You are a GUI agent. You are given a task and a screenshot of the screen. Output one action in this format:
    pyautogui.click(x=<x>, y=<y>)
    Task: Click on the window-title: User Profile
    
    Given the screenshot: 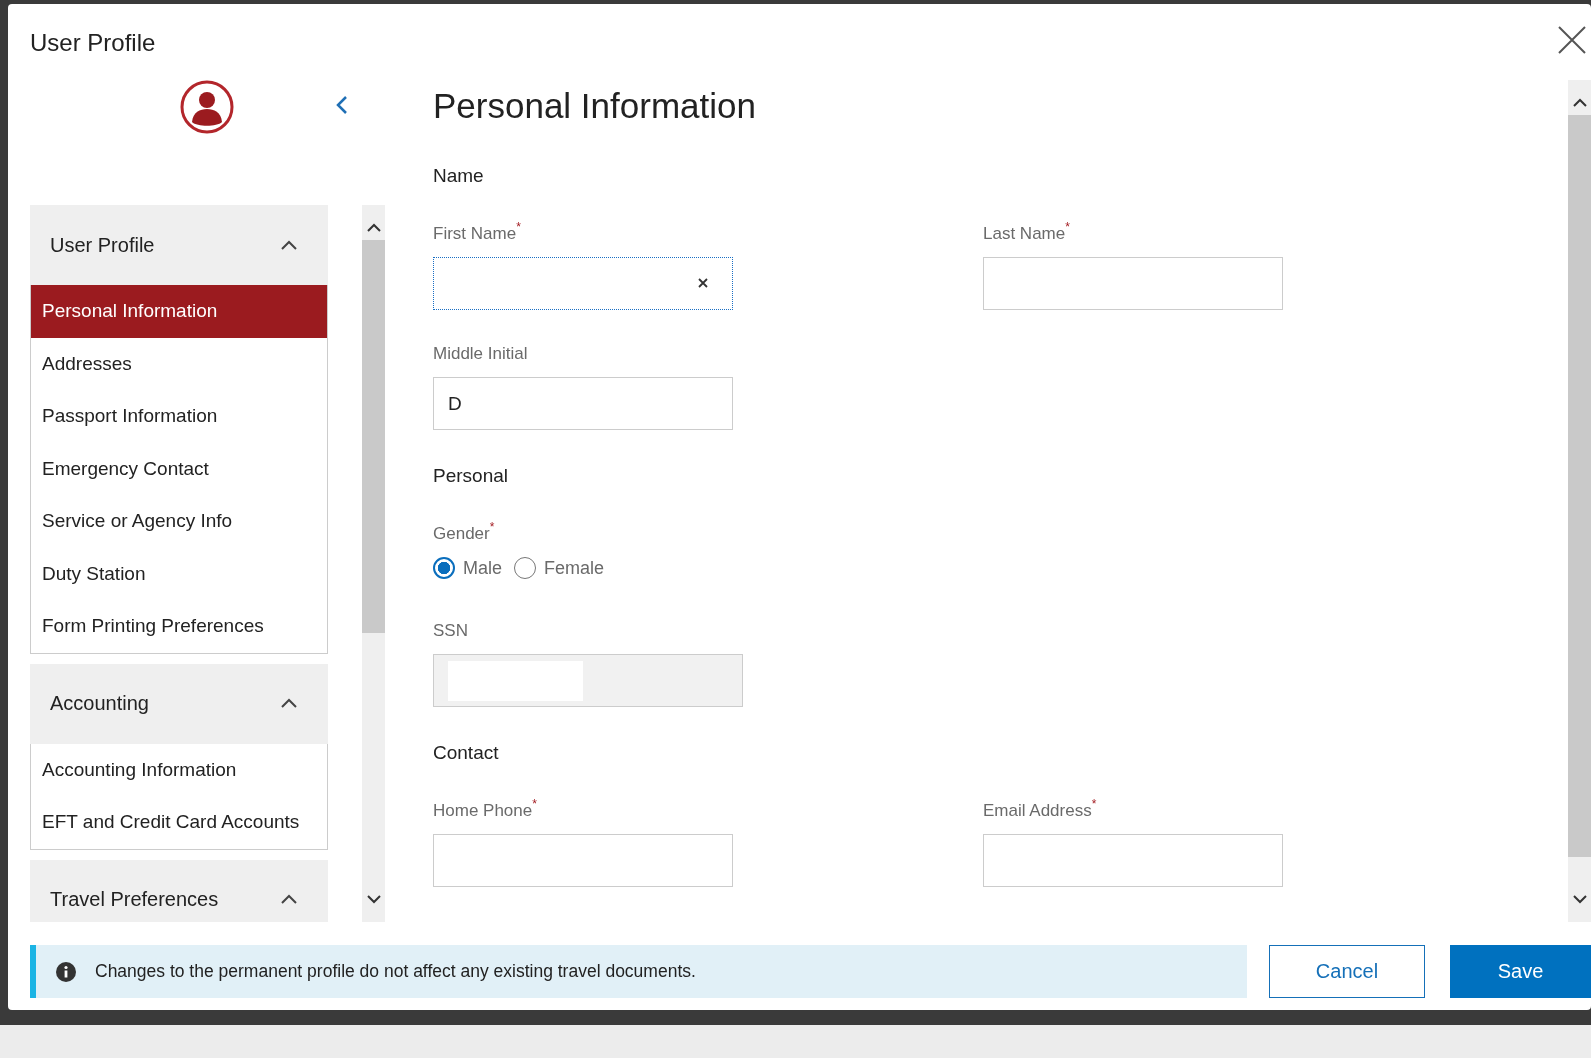 What is the action you would take?
    pyautogui.click(x=93, y=43)
    